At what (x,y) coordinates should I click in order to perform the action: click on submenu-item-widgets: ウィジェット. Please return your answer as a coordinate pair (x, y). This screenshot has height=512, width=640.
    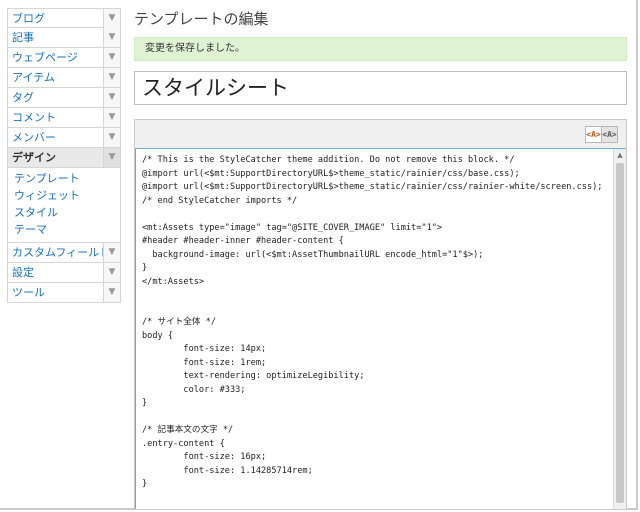
    Looking at the image, I should click on (67, 195).